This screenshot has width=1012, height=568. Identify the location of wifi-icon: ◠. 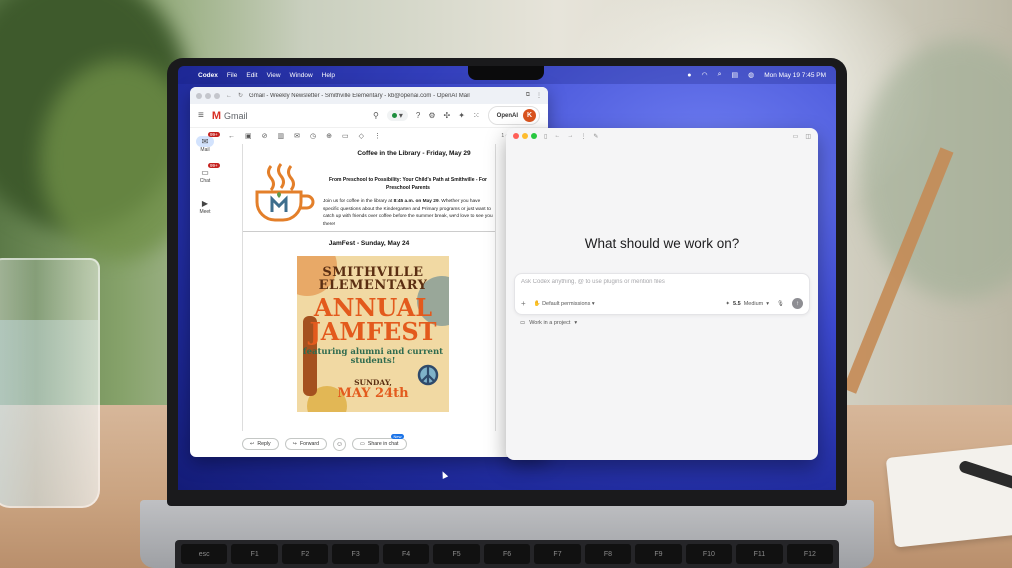
(704, 75).